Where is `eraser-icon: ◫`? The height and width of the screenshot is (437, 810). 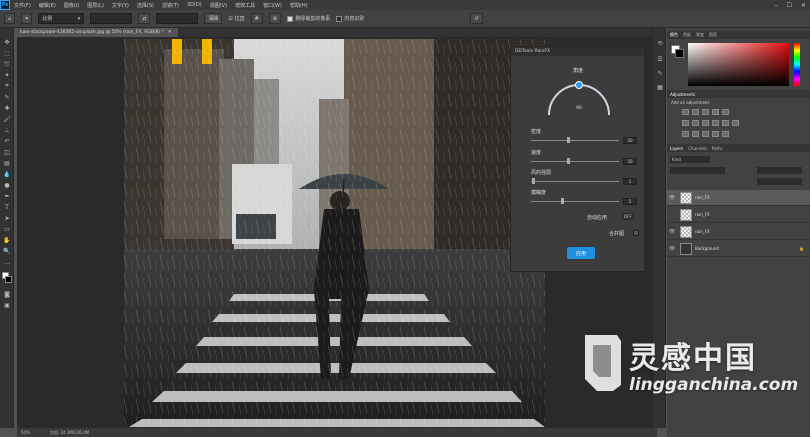
eraser-icon: ◫ is located at coordinates (7, 152).